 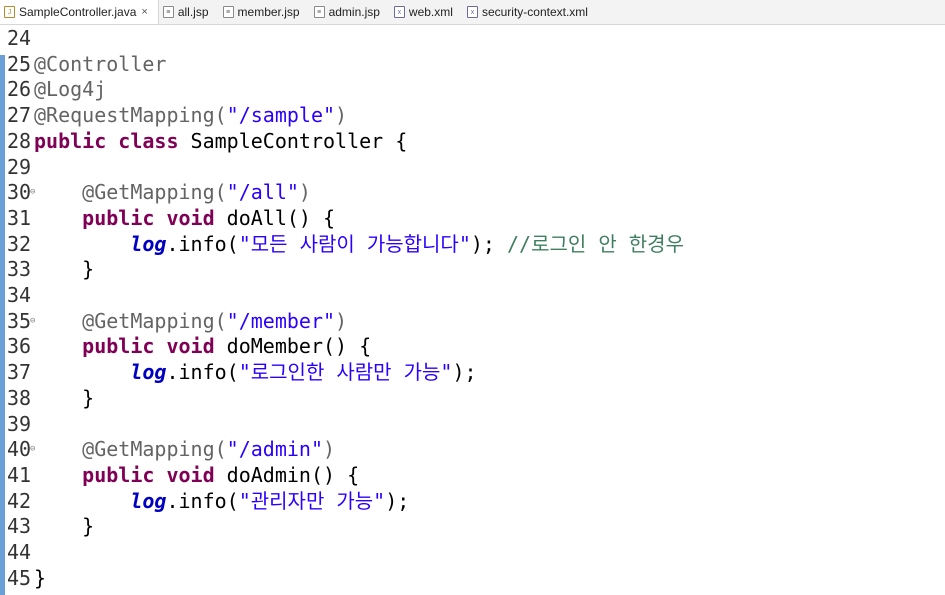 I want to click on tab-member-jsp: ≡ member.jsp, so click(x=264, y=12).